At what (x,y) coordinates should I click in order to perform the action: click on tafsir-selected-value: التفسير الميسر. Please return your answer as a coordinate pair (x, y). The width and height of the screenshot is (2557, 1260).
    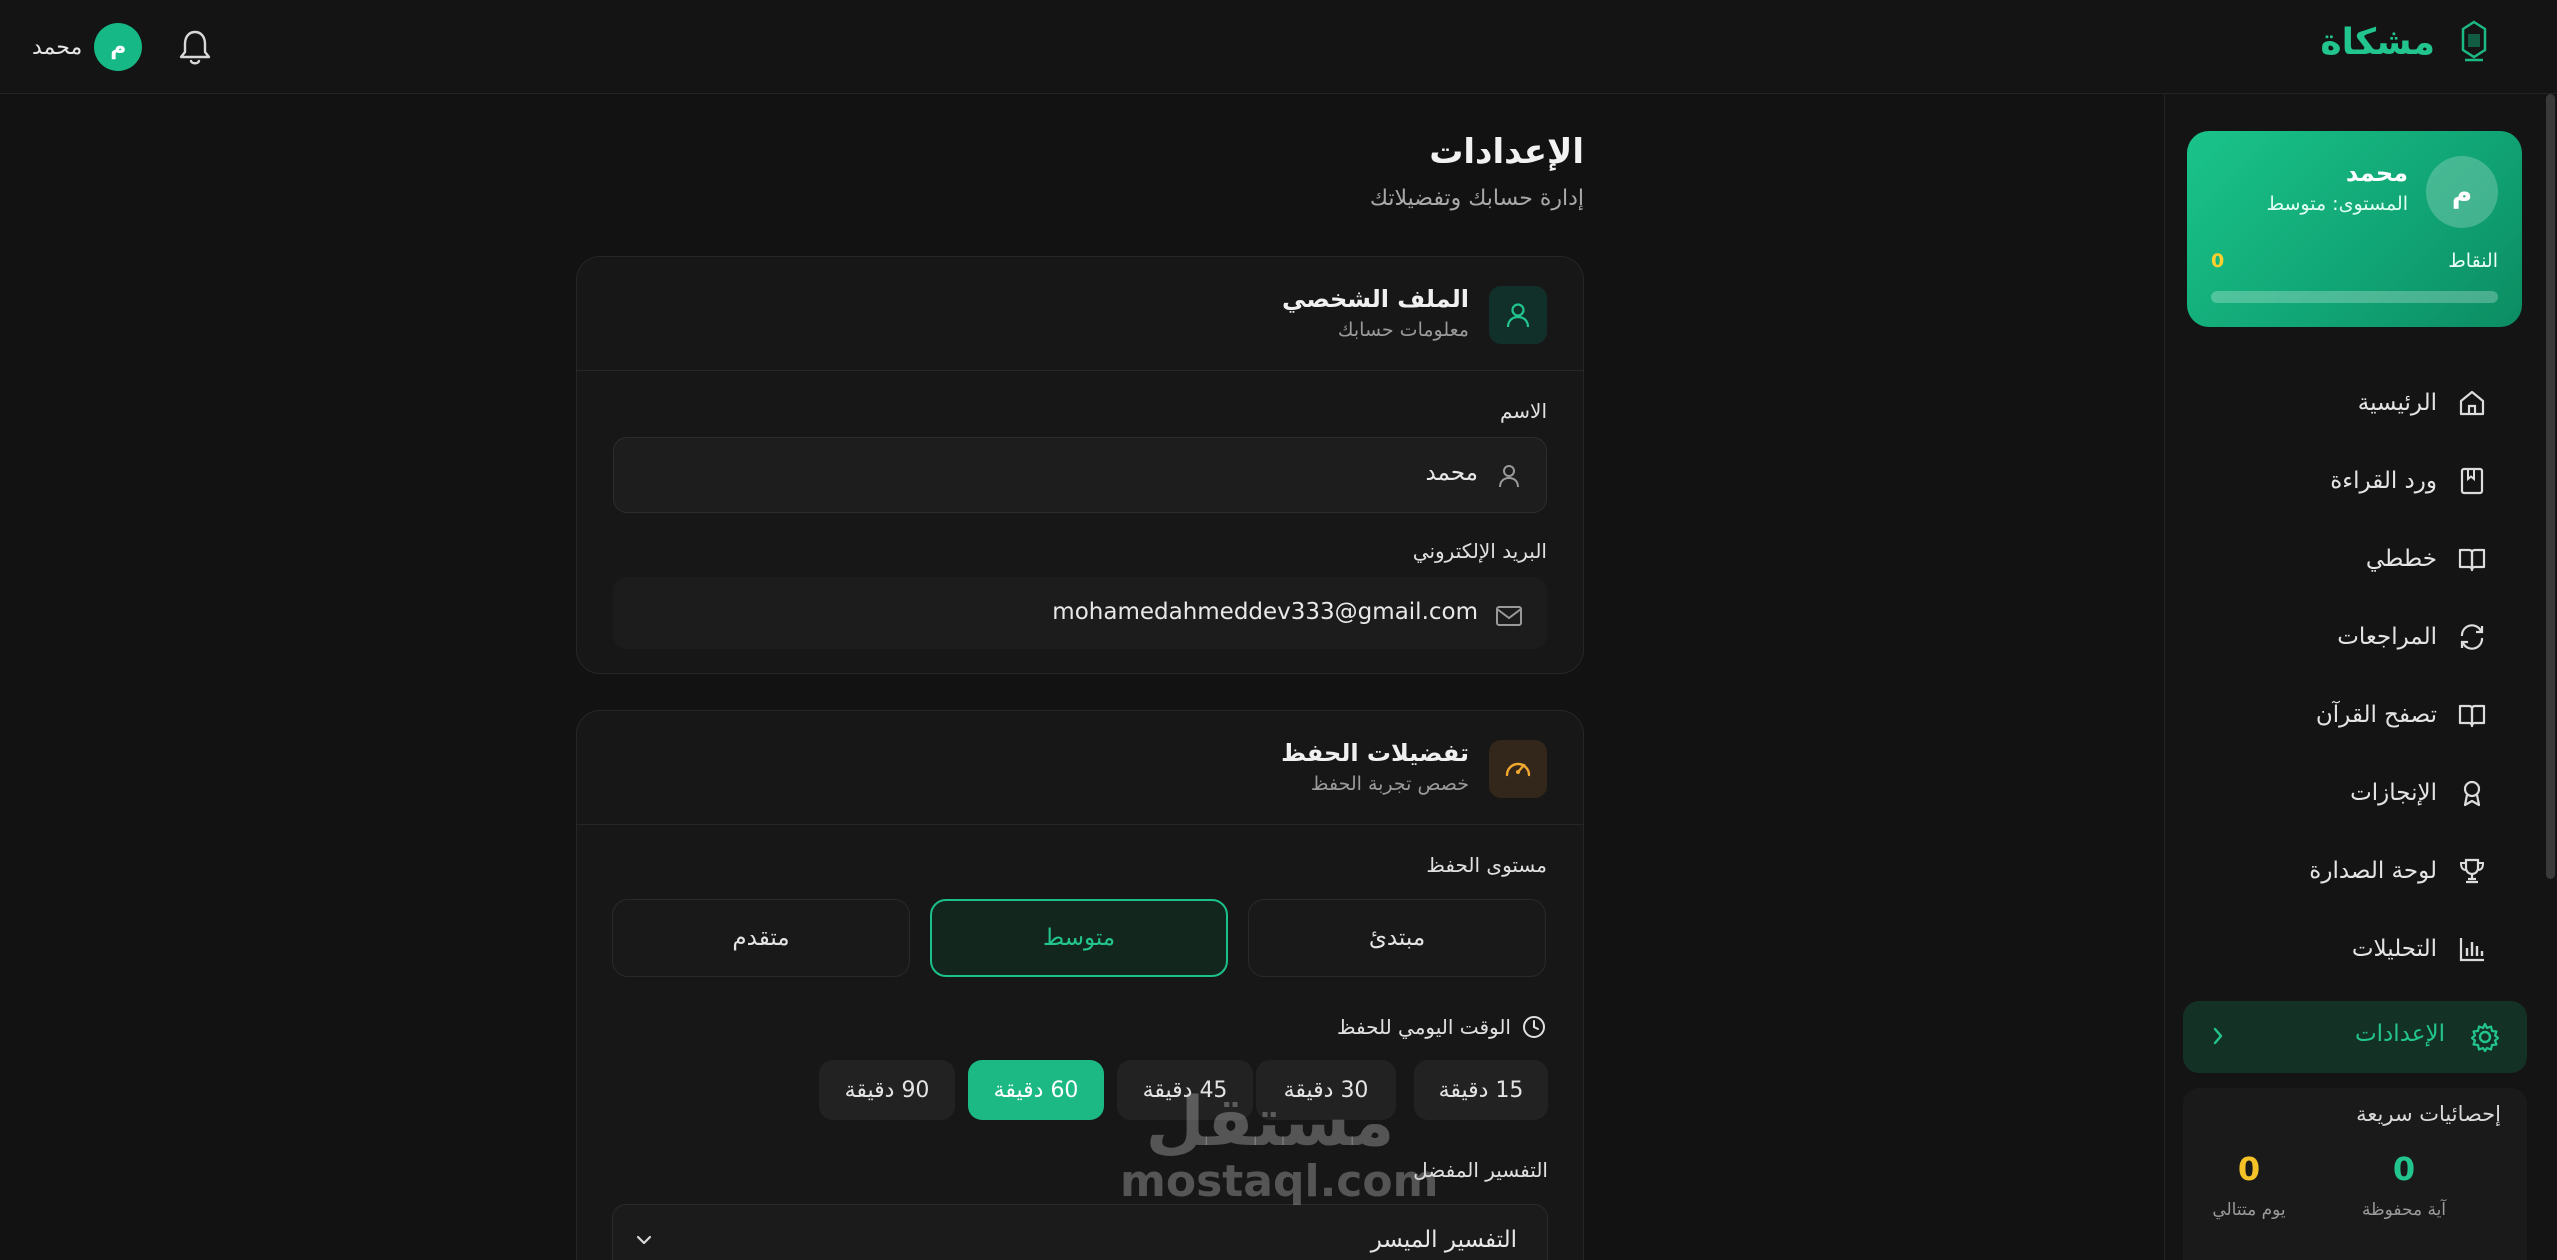
    Looking at the image, I should click on (1443, 1240).